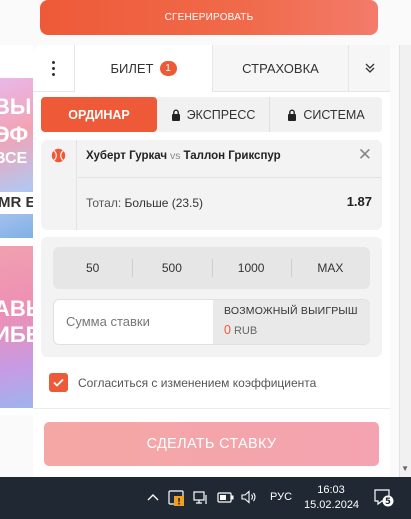 Image resolution: width=411 pixels, height=519 pixels. I want to click on place-bet-button: СДЕЛАТЬ СТАВКУ, so click(211, 444).